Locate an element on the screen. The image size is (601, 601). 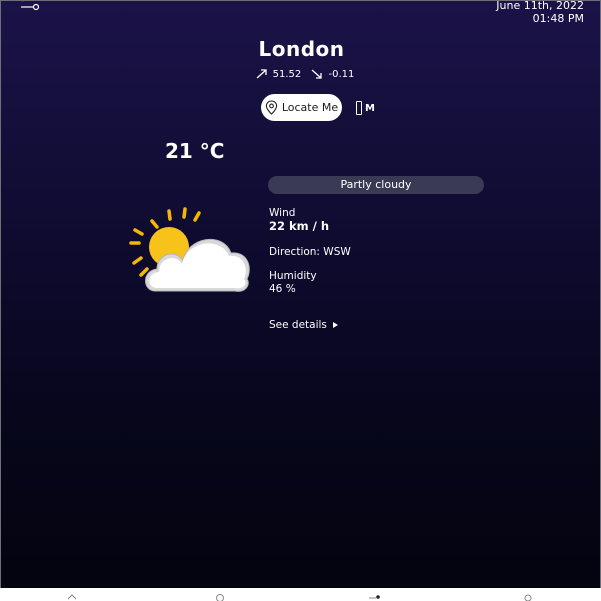
longitude-value: -0.11 is located at coordinates (341, 74).